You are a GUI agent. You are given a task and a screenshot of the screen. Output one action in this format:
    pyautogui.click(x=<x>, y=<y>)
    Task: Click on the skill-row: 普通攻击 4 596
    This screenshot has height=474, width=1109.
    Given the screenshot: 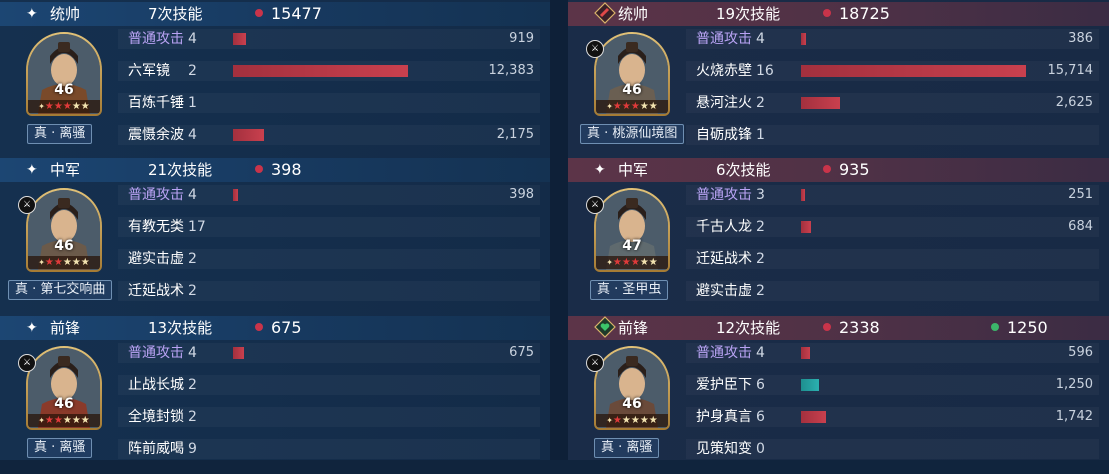 What is the action you would take?
    pyautogui.click(x=892, y=353)
    